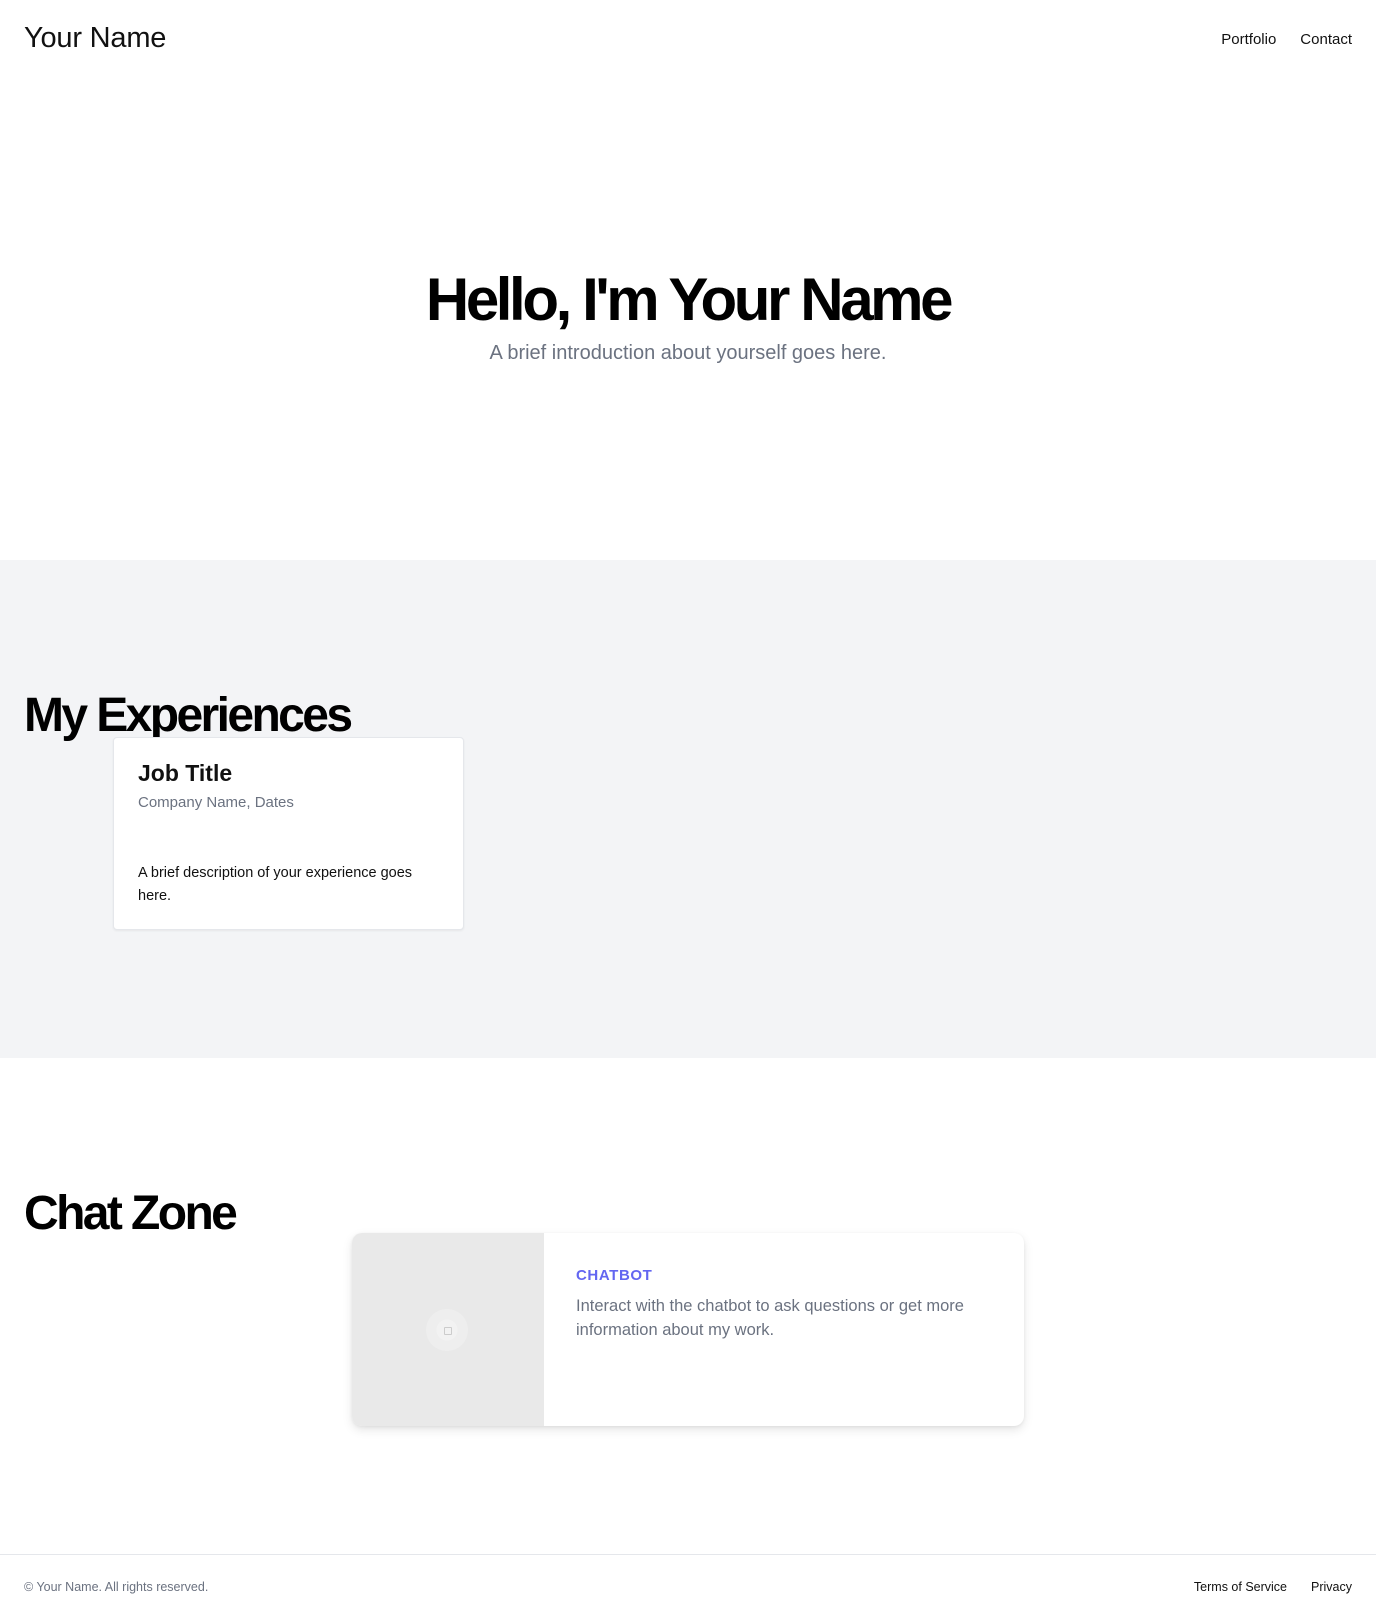 This screenshot has width=1376, height=1619. Describe the element at coordinates (1326, 39) in the screenshot. I see `nav-contact-link: Contact` at that location.